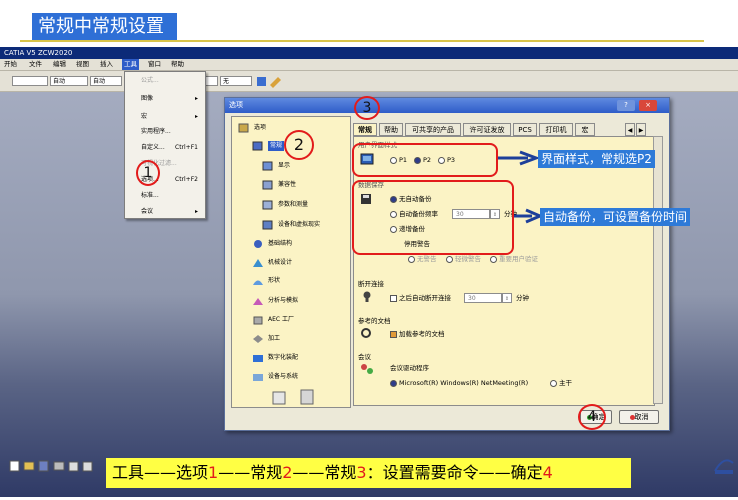 The height and width of the screenshot is (500, 738). What do you see at coordinates (630, 129) in the screenshot?
I see `tab-scroll-left-icon: ◀` at bounding box center [630, 129].